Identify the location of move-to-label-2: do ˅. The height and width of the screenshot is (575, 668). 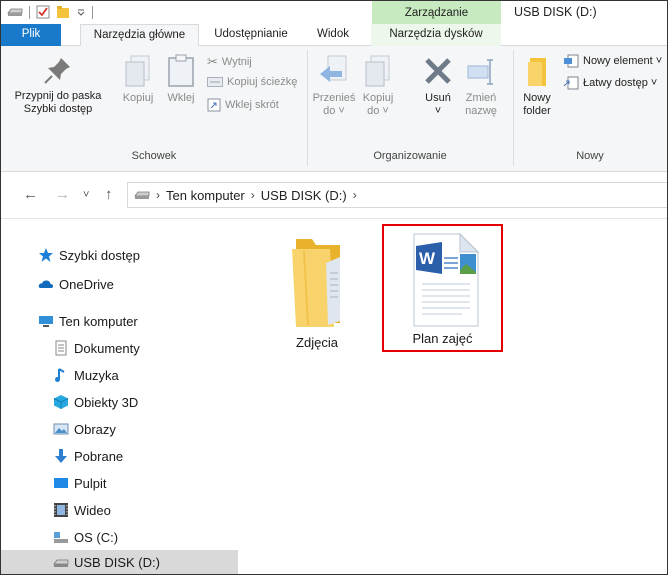
(334, 111).